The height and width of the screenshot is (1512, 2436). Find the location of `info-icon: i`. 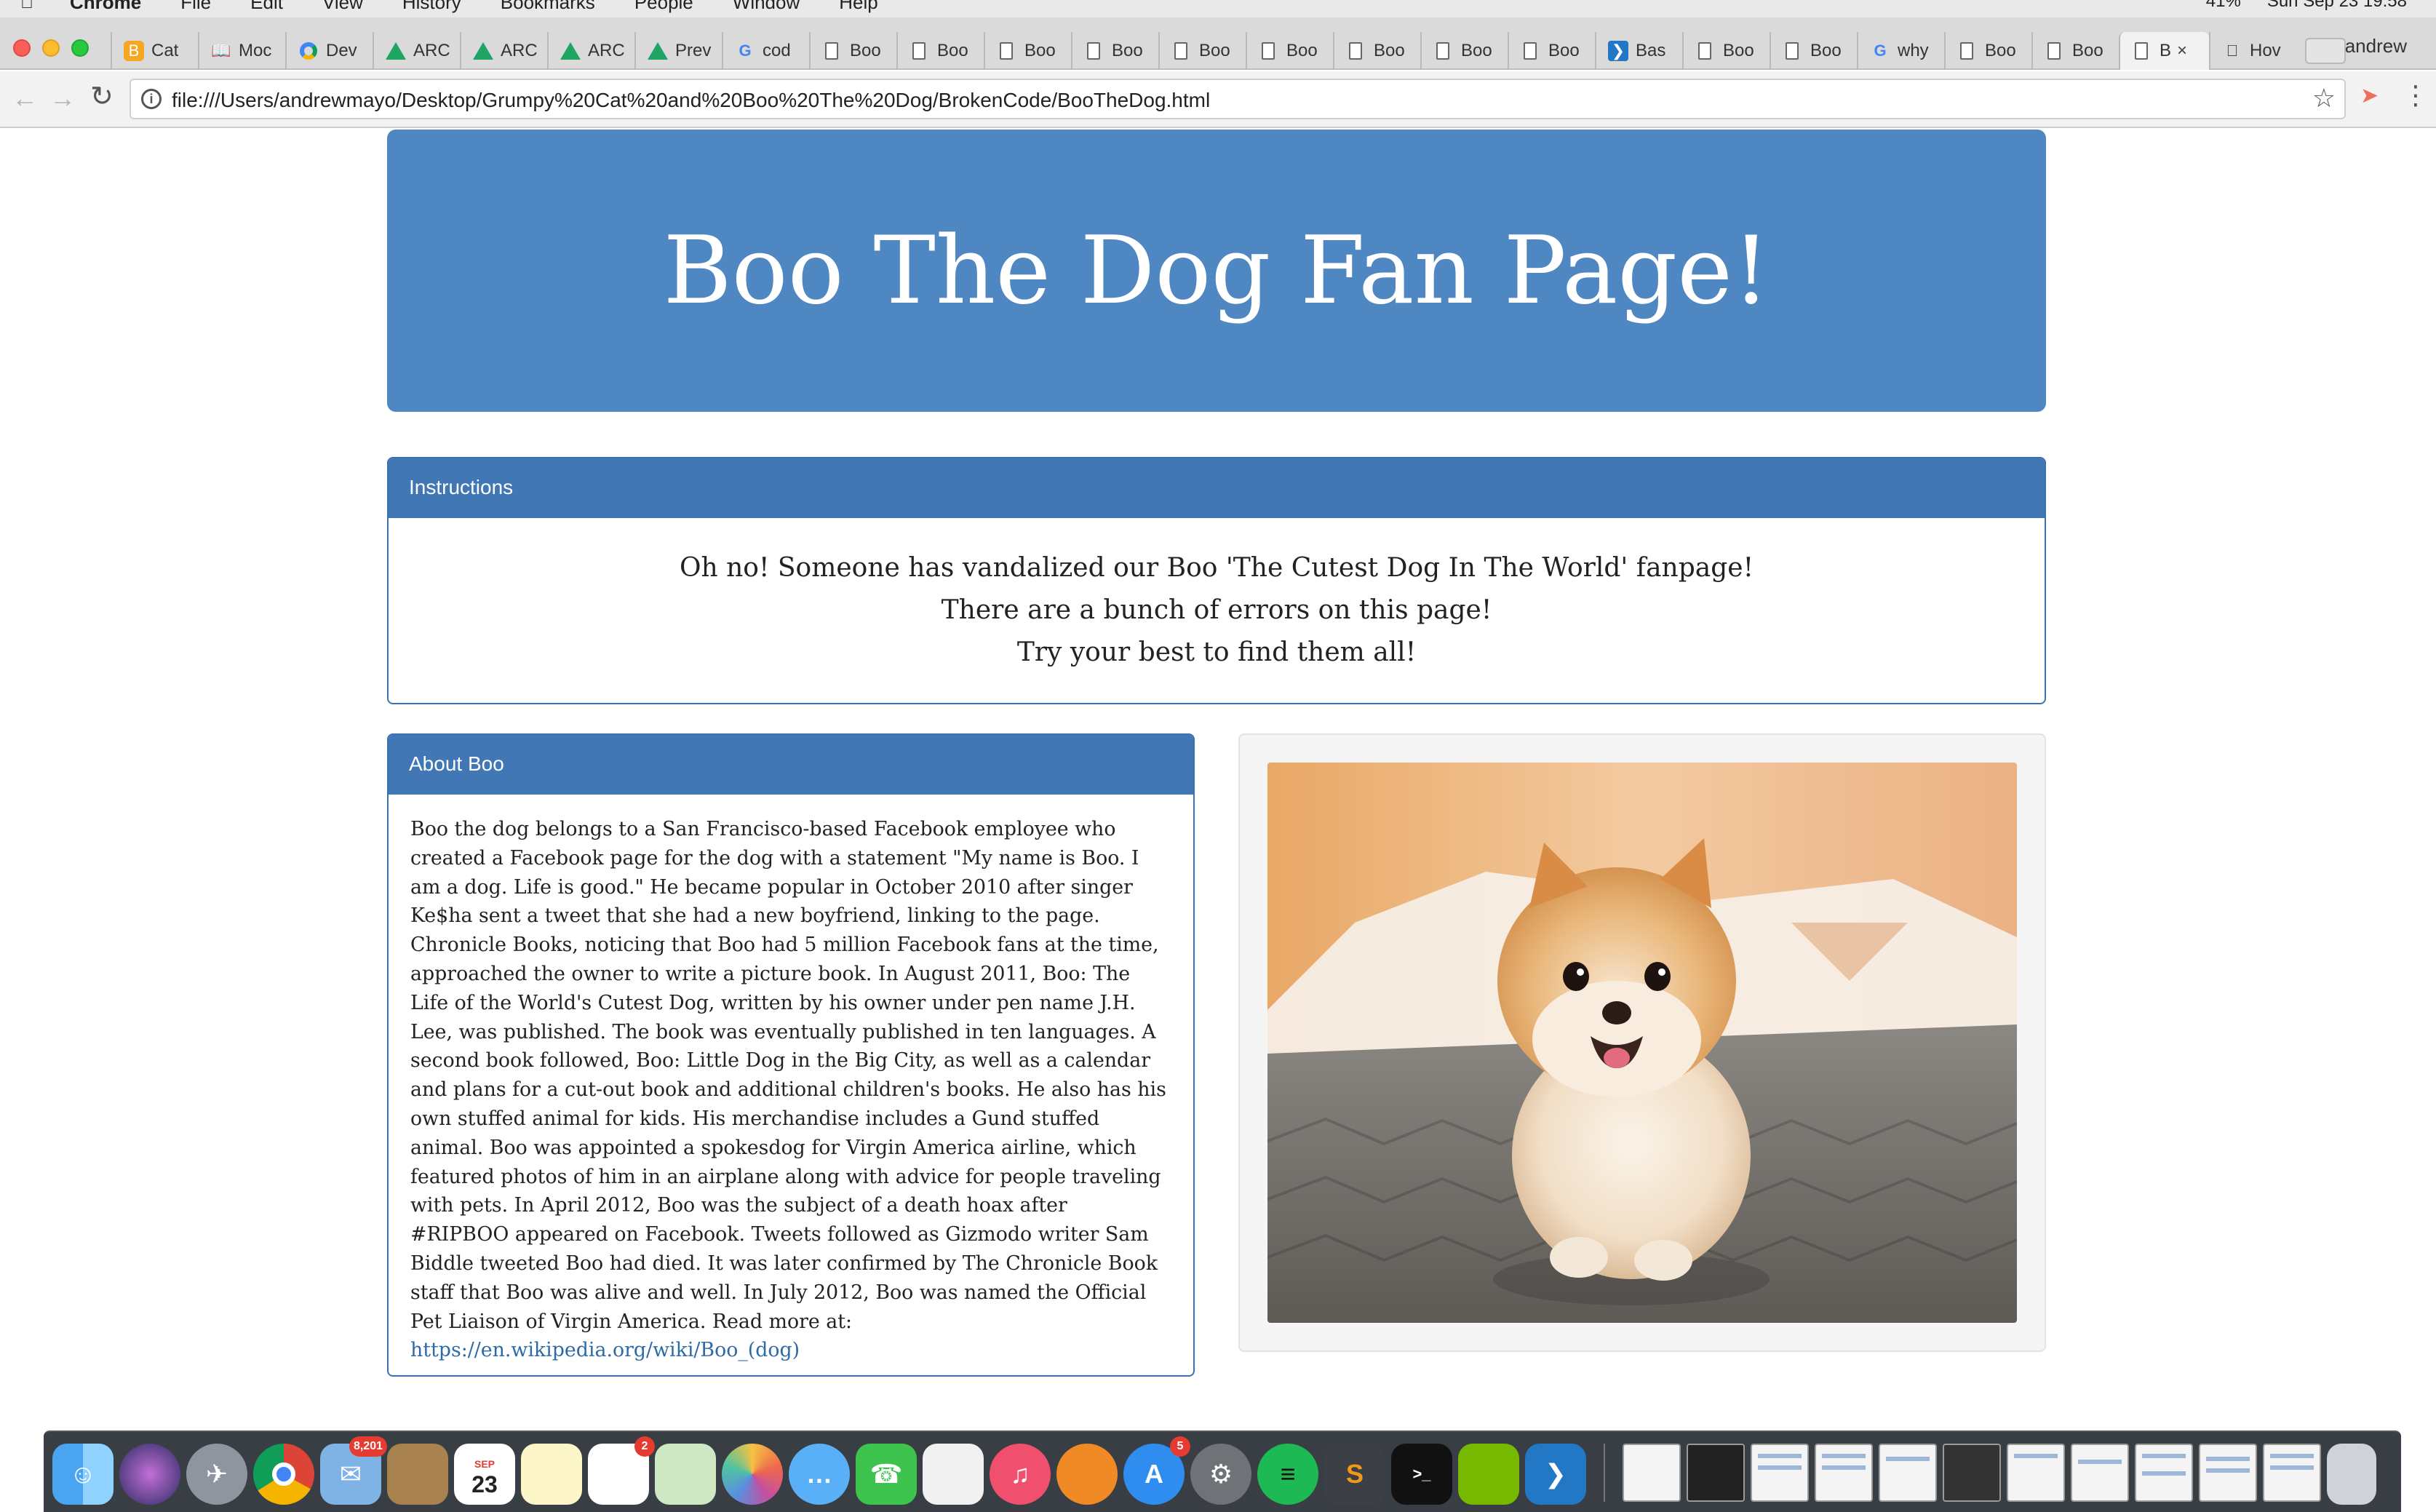

info-icon: i is located at coordinates (151, 99).